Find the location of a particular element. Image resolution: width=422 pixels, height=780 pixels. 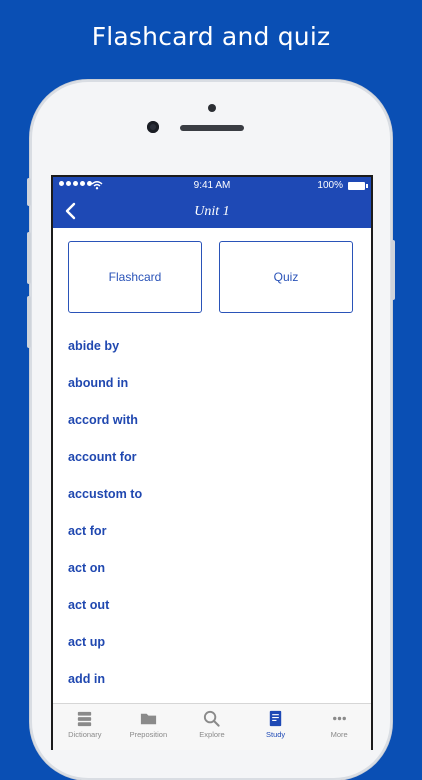

tab-label: Study is located at coordinates (275, 734).